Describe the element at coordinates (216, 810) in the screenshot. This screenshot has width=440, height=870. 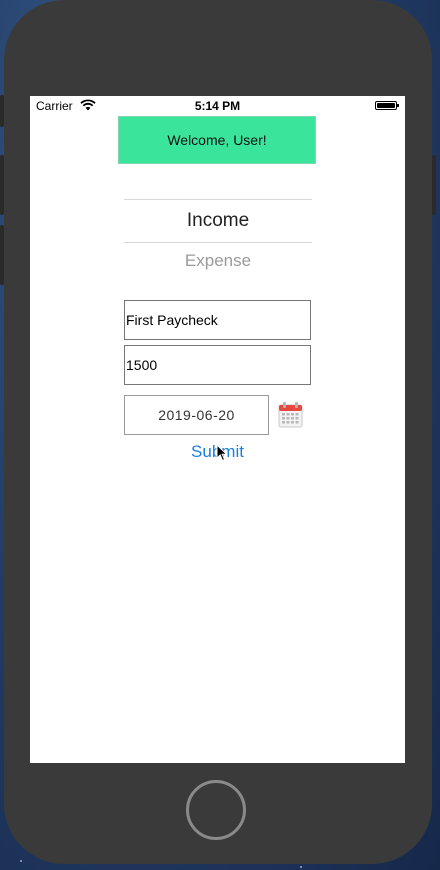
I see `home-button` at that location.